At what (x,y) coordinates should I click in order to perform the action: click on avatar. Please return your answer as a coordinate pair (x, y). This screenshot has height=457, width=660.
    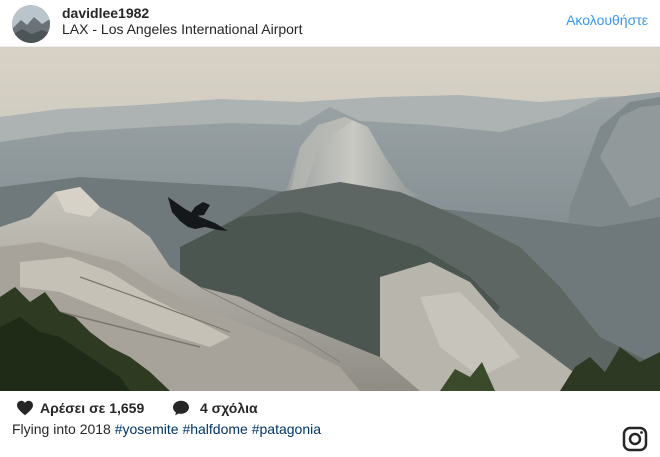
    Looking at the image, I should click on (31, 24).